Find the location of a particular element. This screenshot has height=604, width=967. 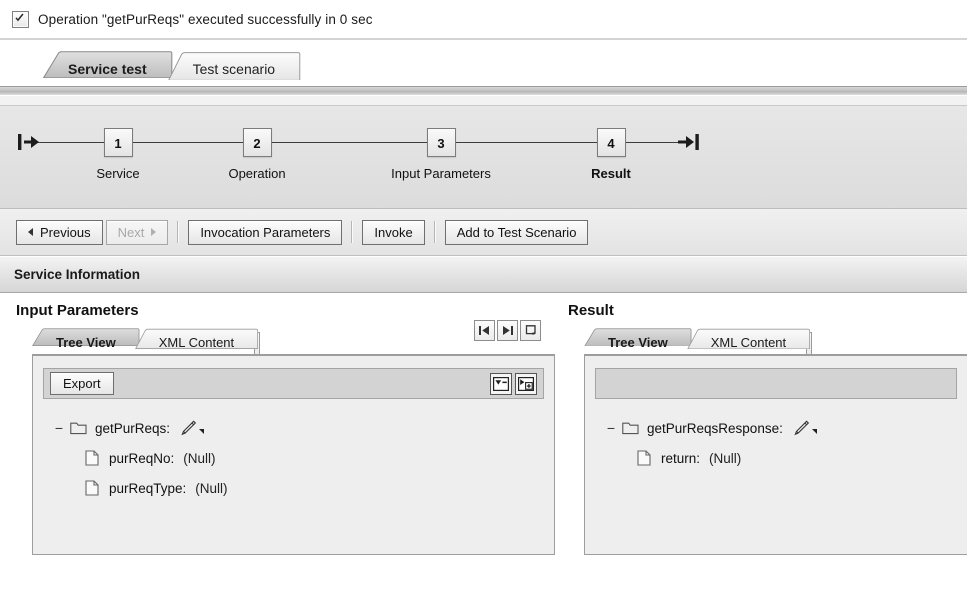

tab-label: Service test is located at coordinates (107, 69).